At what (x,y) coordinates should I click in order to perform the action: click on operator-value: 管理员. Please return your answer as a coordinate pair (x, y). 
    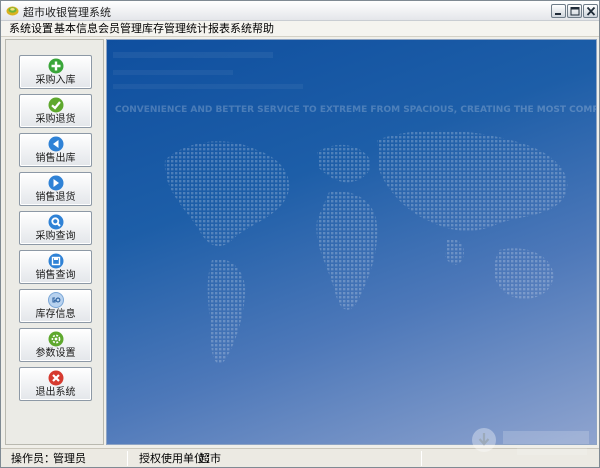
    Looking at the image, I should click on (69, 458).